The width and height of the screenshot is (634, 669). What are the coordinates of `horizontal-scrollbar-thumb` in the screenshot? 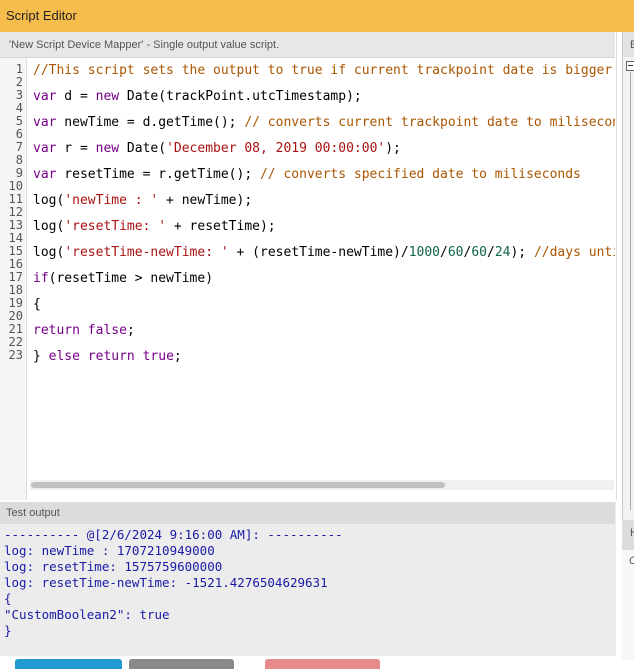 It's located at (238, 485).